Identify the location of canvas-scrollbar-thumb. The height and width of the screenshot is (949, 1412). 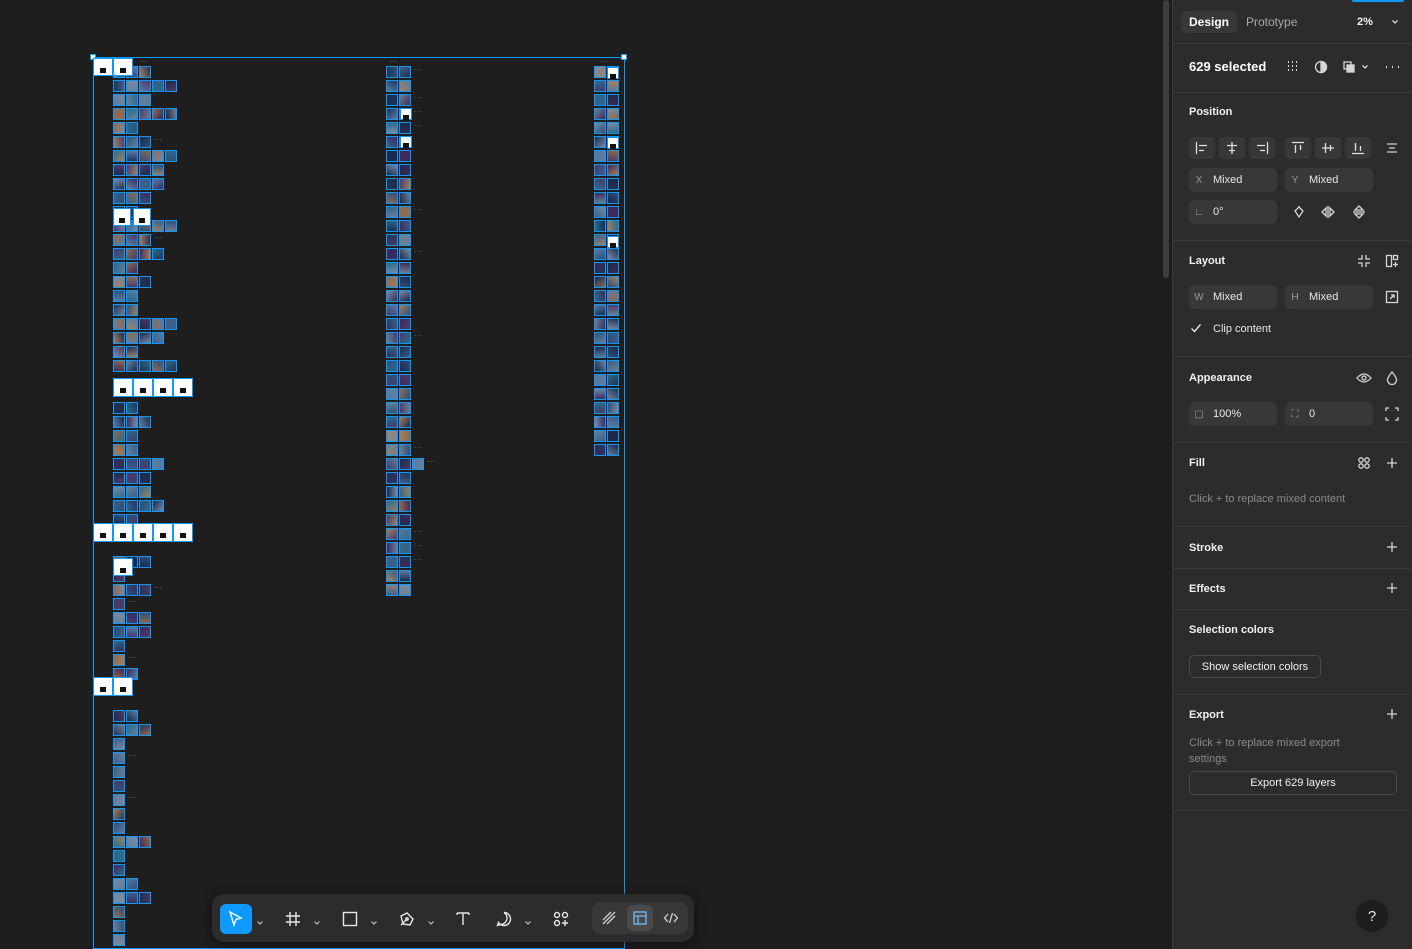
(1166, 139).